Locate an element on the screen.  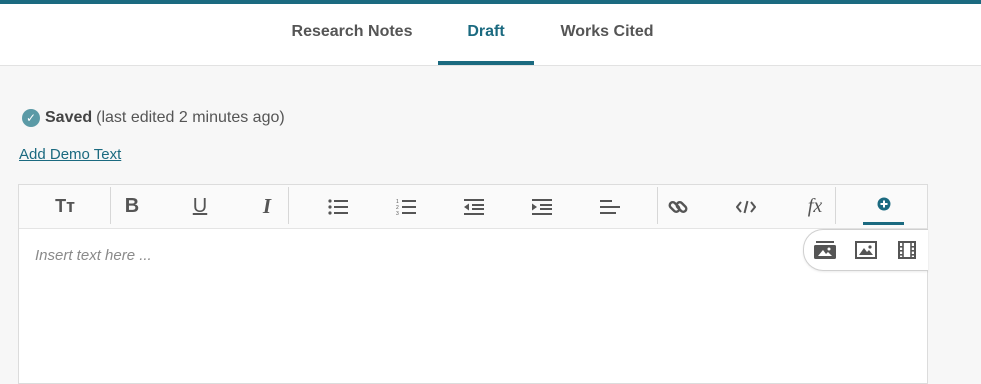
text-size-icon: Tт is located at coordinates (65, 206).